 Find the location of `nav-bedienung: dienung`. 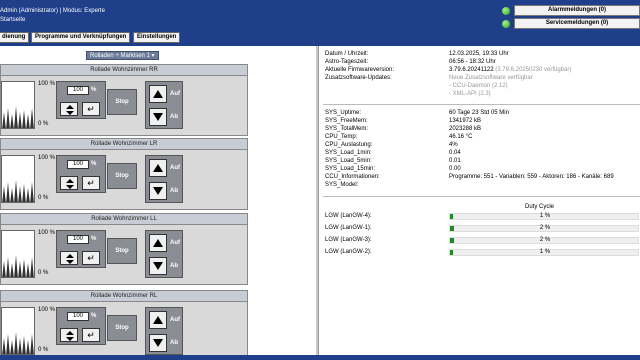

nav-bedienung: dienung is located at coordinates (15, 37).